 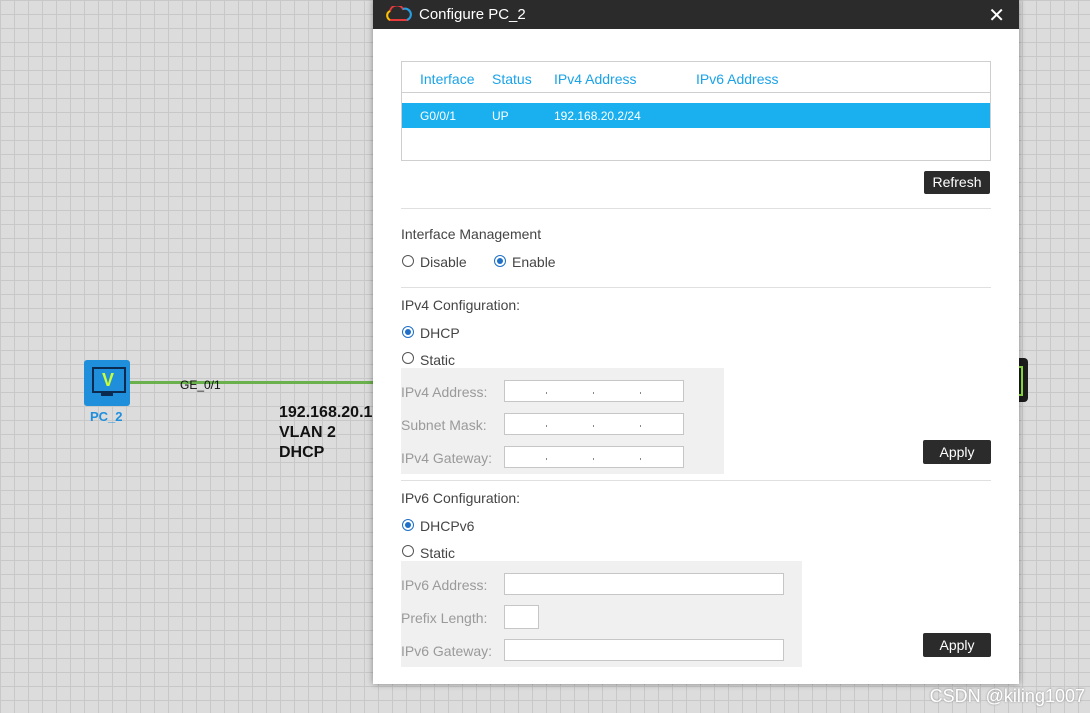 I want to click on radio-ipv6-static-label: Static, so click(x=437, y=553).